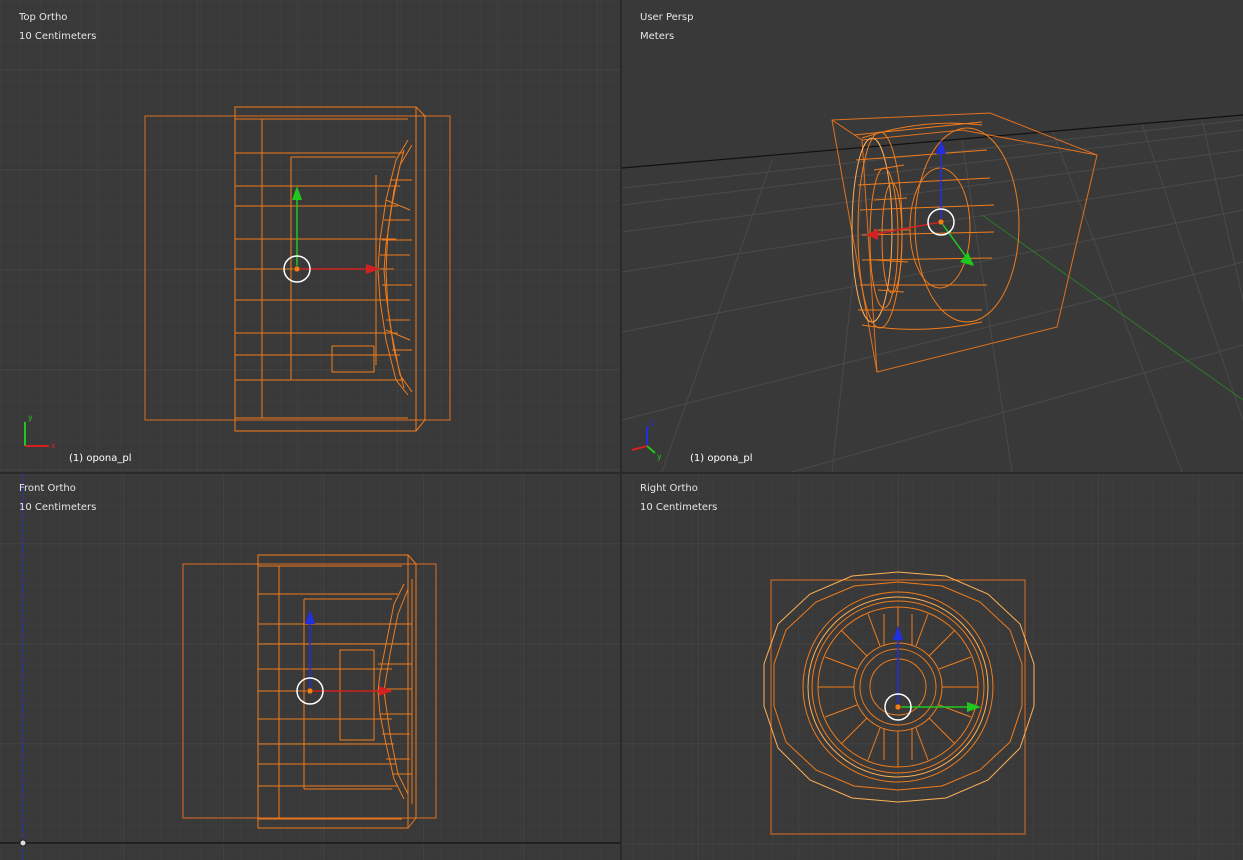 This screenshot has width=1243, height=860. Describe the element at coordinates (47, 488) in the screenshot. I see `view-name: Front Ortho` at that location.